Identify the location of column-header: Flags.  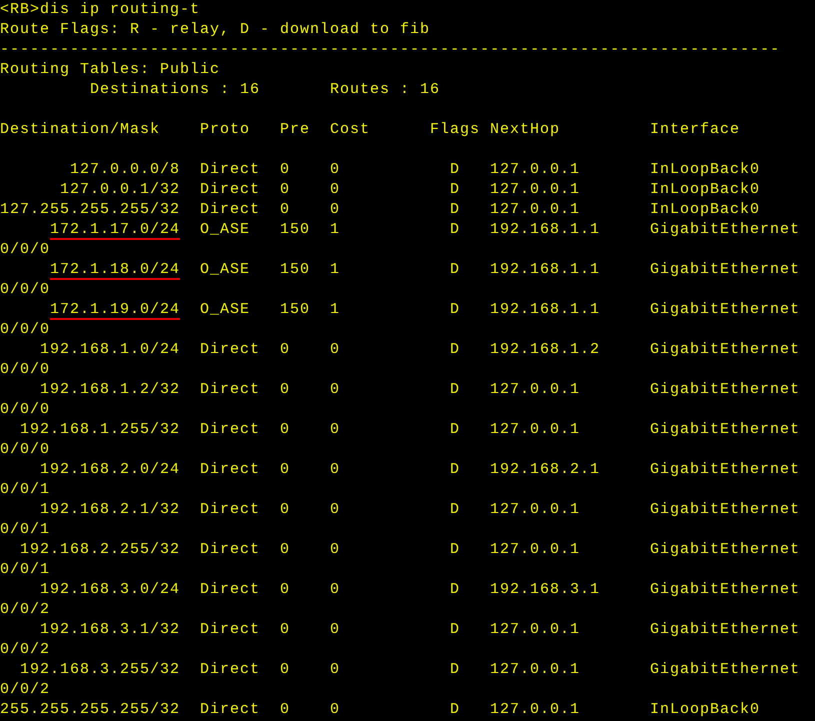
(456, 130).